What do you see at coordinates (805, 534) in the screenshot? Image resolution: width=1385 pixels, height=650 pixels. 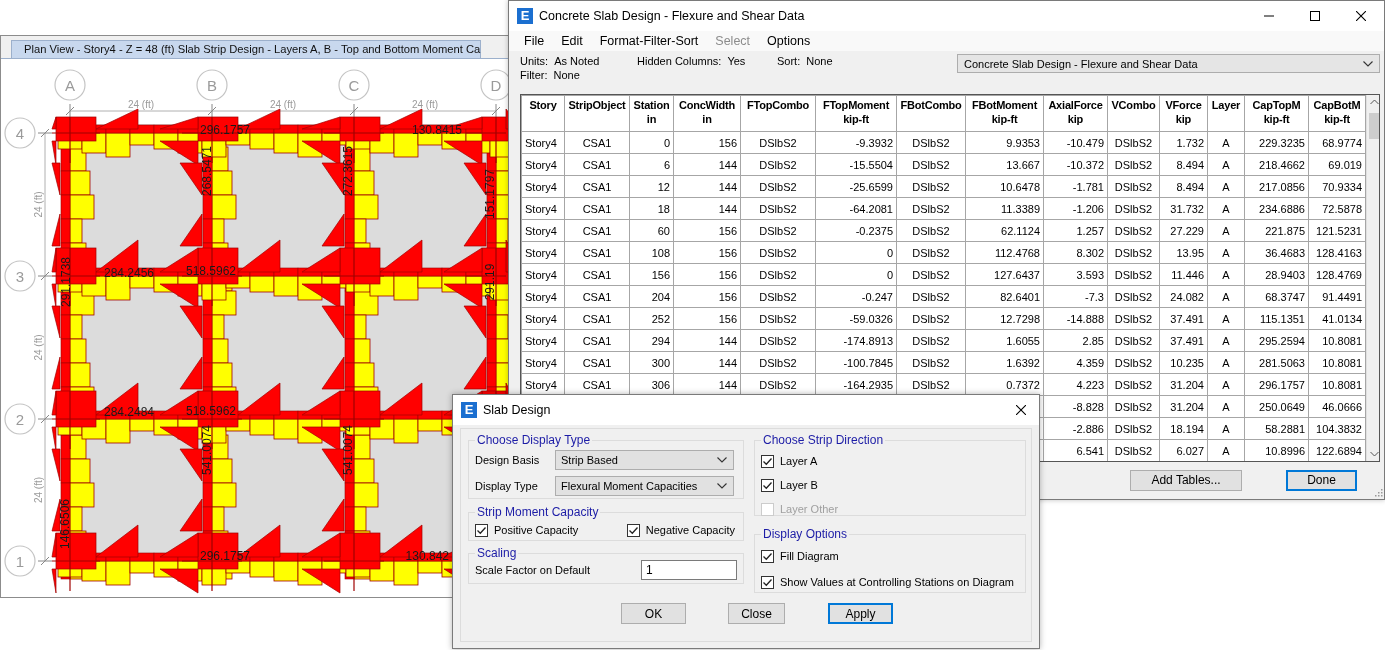 I see `group-title: Display Options` at bounding box center [805, 534].